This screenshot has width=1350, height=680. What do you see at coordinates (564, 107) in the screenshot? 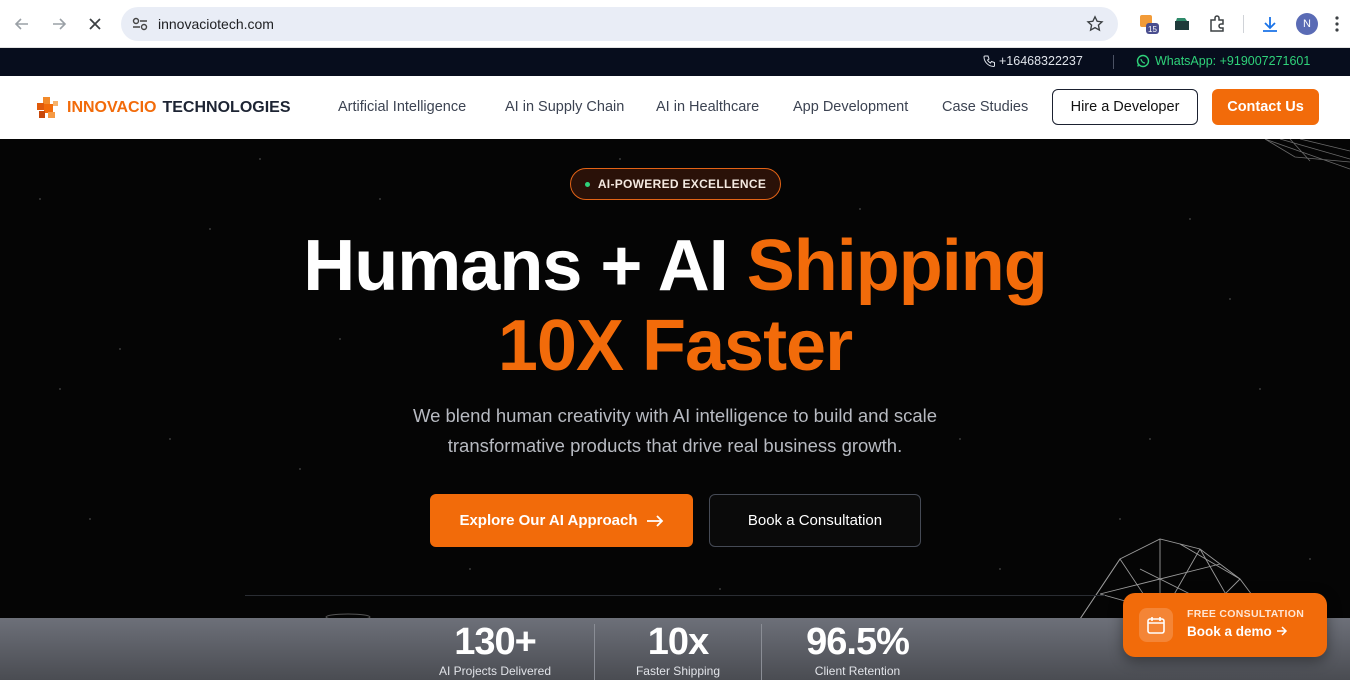
I see `nav-item-ai-supply-chain: AI in Supply Chain` at bounding box center [564, 107].